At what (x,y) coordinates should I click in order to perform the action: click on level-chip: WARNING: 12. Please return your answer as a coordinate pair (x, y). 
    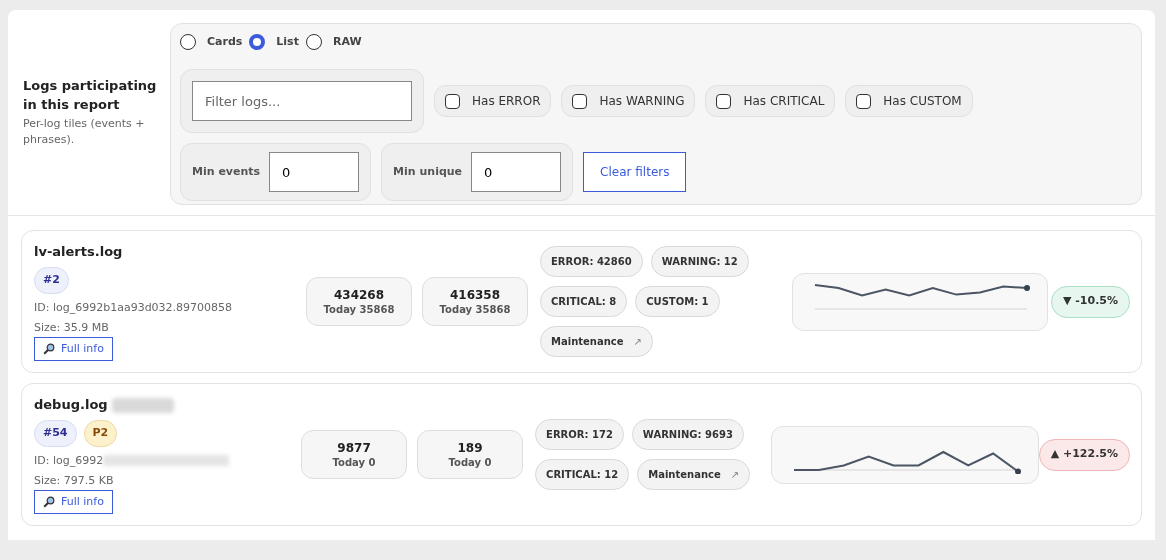
    Looking at the image, I should click on (699, 261).